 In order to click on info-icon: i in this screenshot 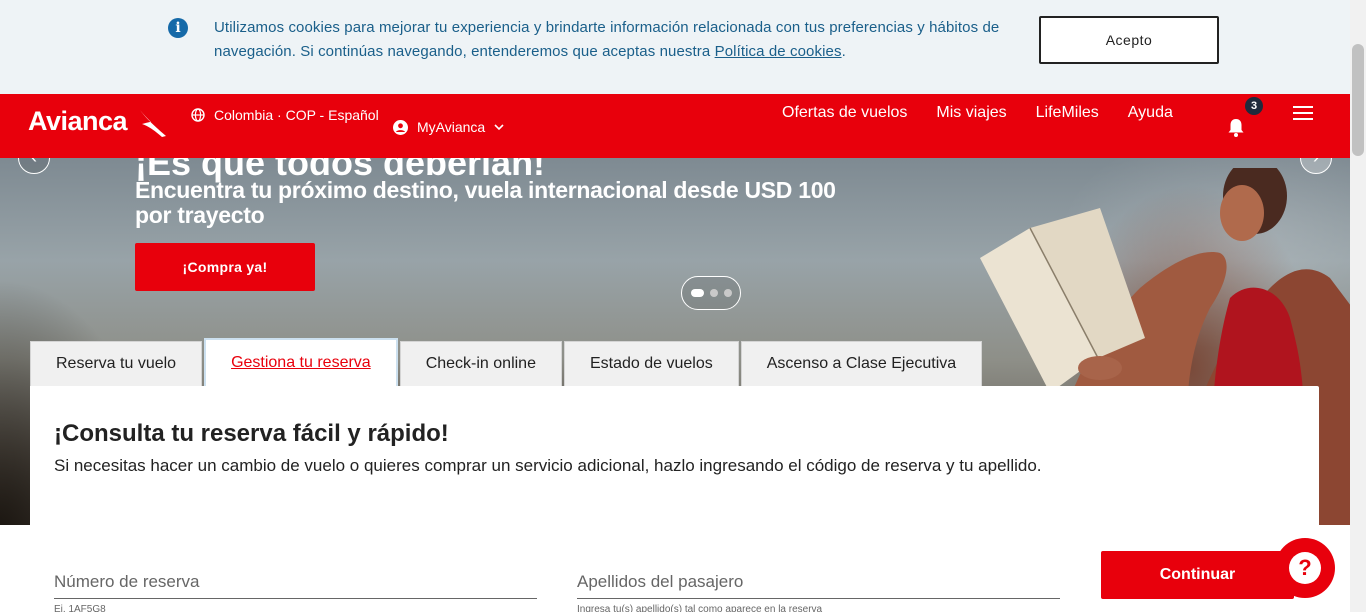, I will do `click(178, 28)`.